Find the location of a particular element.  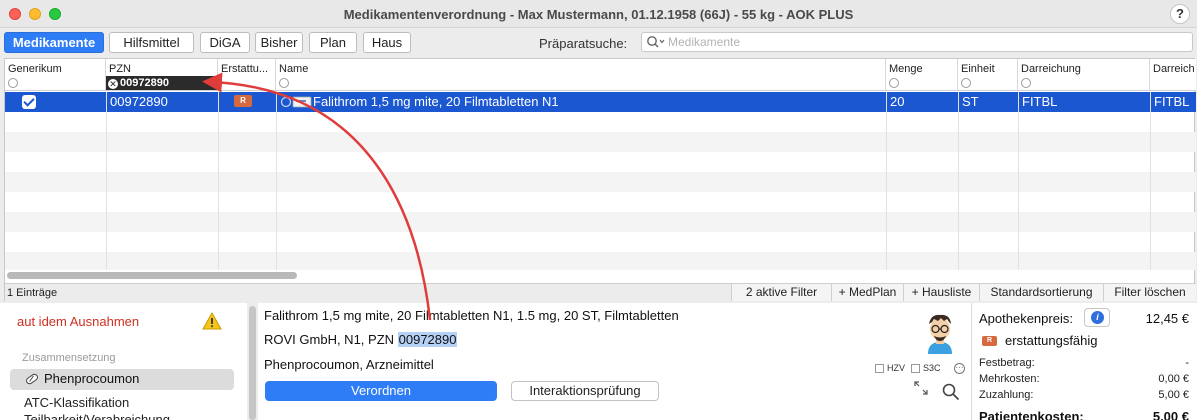

hzv-checkbox is located at coordinates (879, 368).